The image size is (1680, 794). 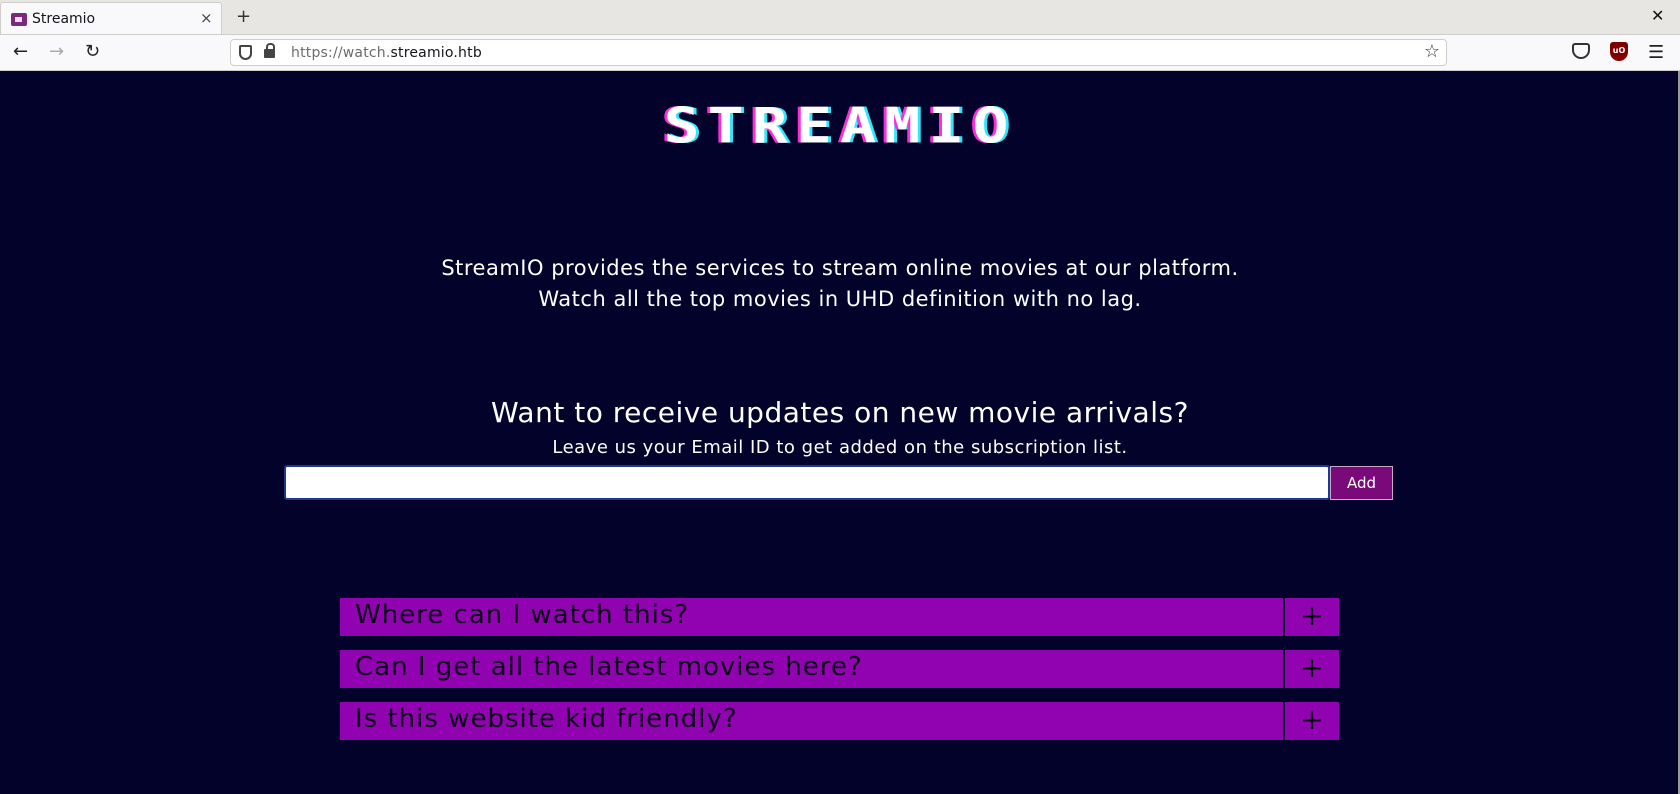 I want to click on favicon-icon, so click(x=19, y=19).